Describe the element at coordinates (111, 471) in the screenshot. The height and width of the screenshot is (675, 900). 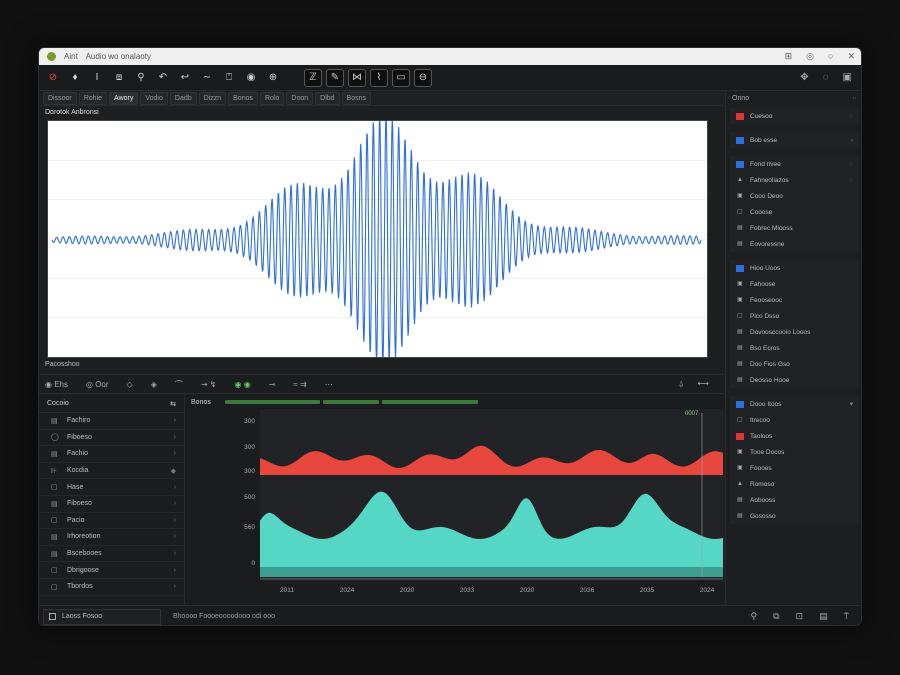
I see `effect-list-item: ⊪ Kocdia ◆` at that location.